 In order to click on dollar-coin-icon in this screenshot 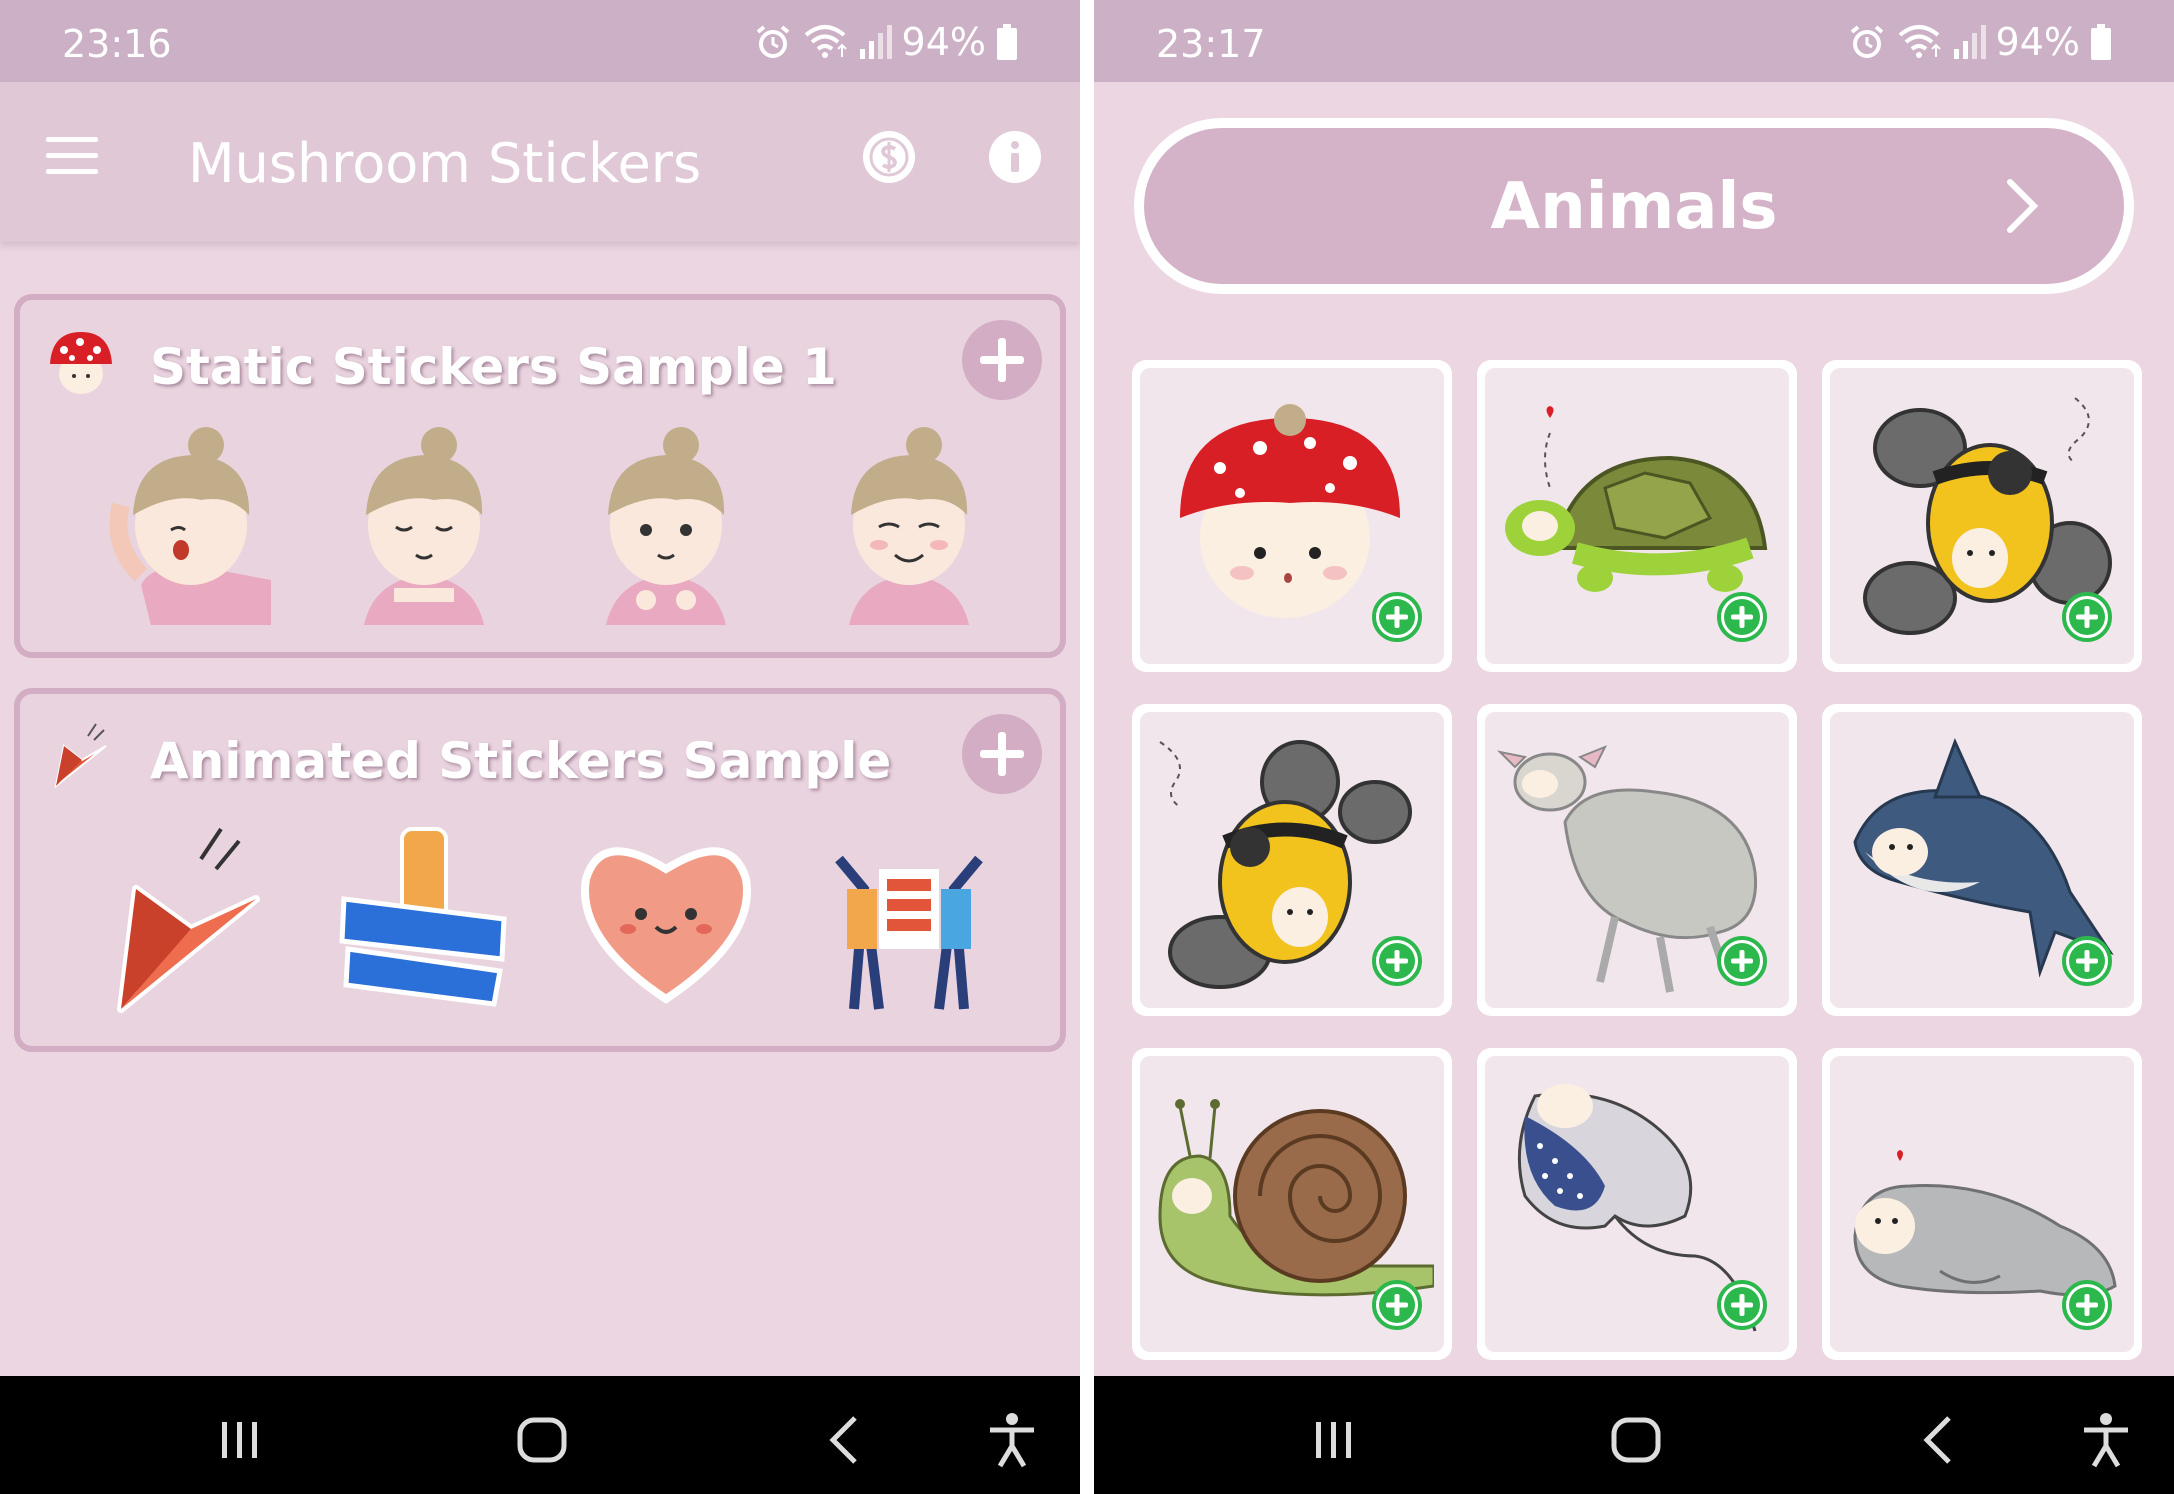, I will do `click(889, 157)`.